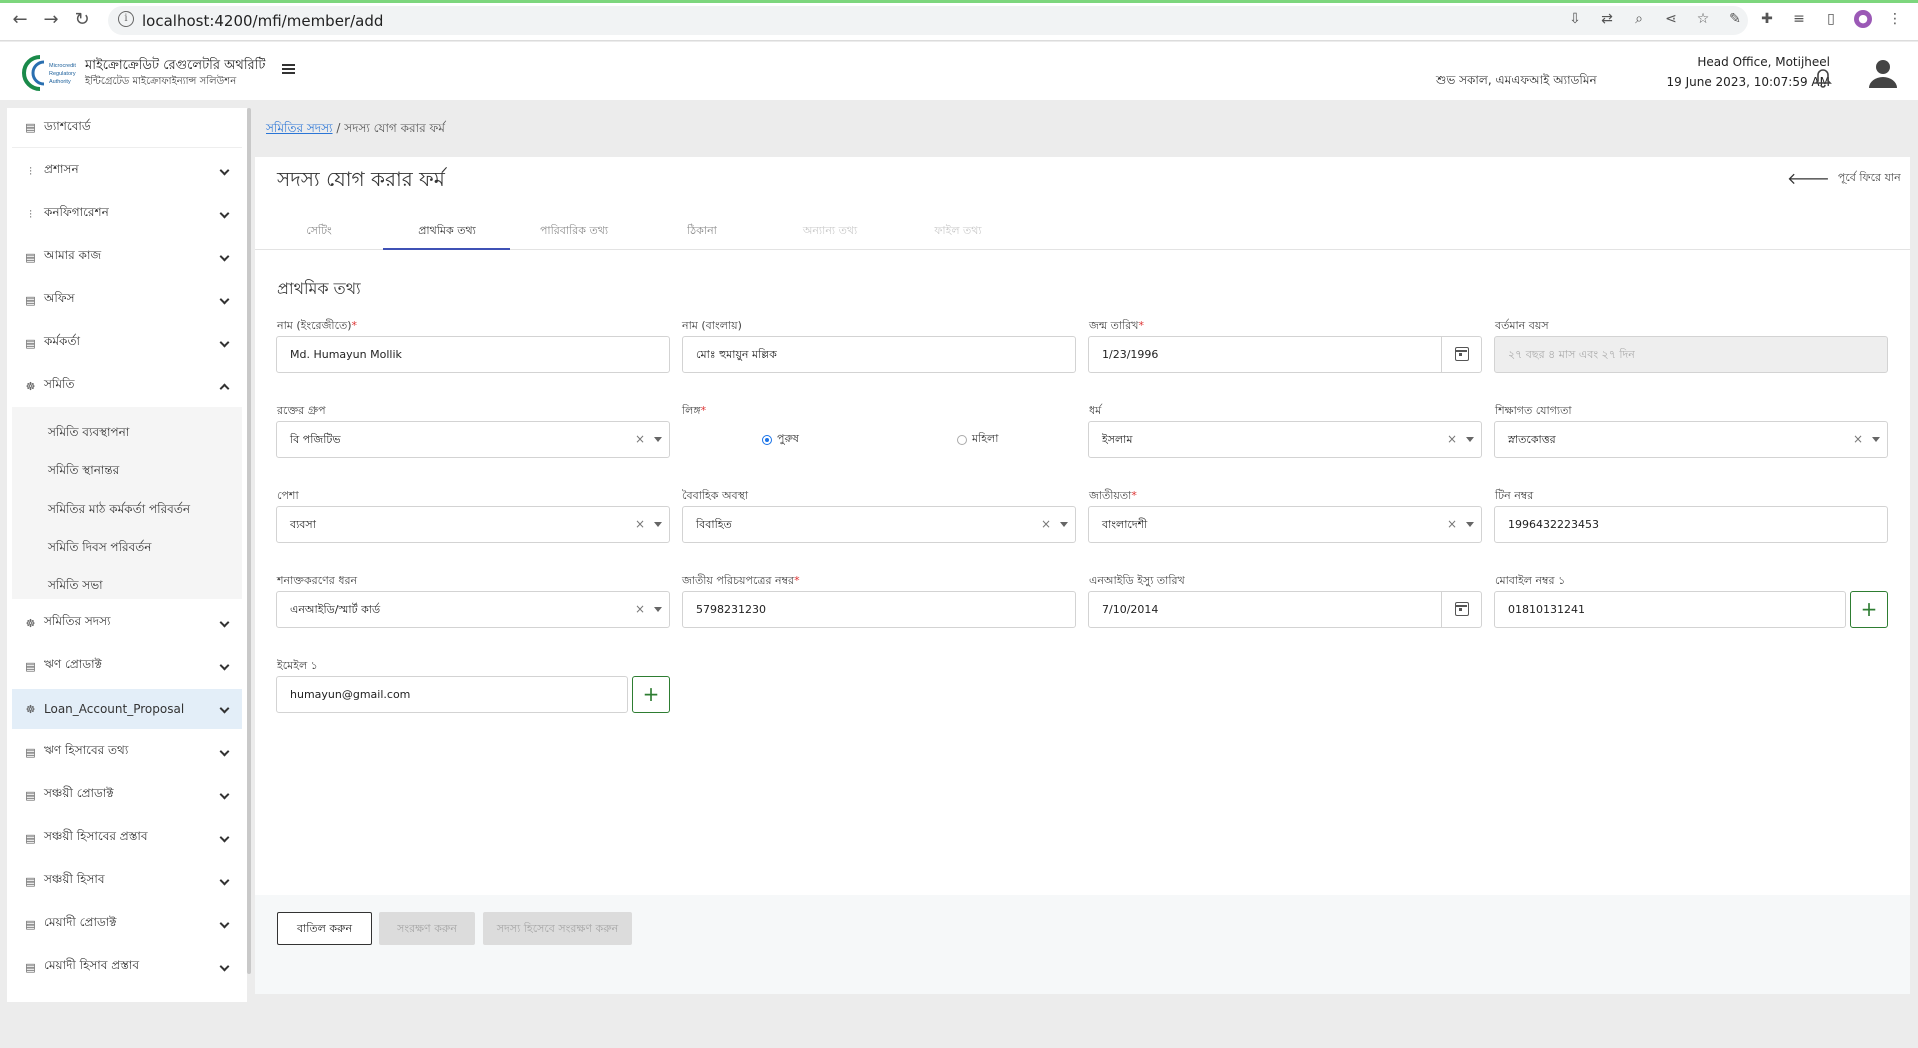 Image resolution: width=1918 pixels, height=1048 pixels. I want to click on back-icon: ←, so click(20, 20).